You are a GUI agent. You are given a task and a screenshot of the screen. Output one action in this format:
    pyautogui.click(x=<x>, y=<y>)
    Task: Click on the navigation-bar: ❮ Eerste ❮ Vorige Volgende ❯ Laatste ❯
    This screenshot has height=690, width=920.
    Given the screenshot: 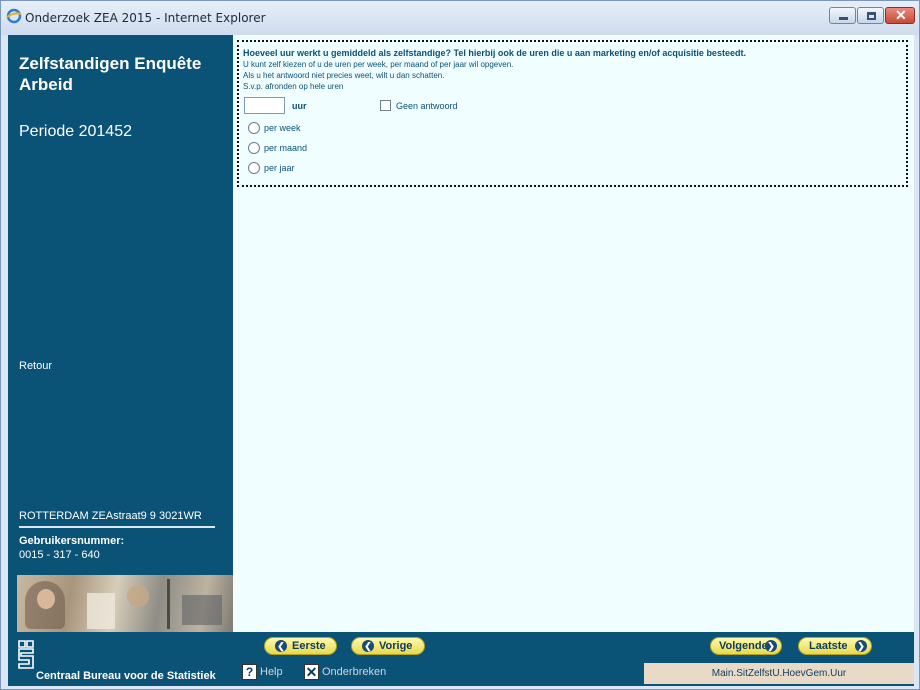 What is the action you would take?
    pyautogui.click(x=573, y=646)
    